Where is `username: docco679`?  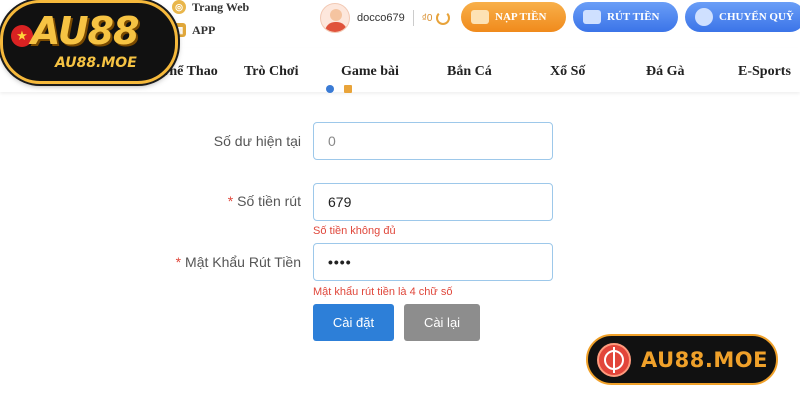 username: docco679 is located at coordinates (381, 18).